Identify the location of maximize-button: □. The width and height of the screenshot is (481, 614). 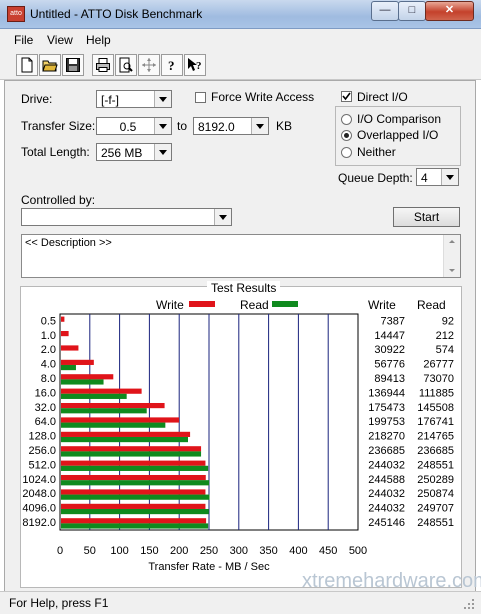
(412, 11).